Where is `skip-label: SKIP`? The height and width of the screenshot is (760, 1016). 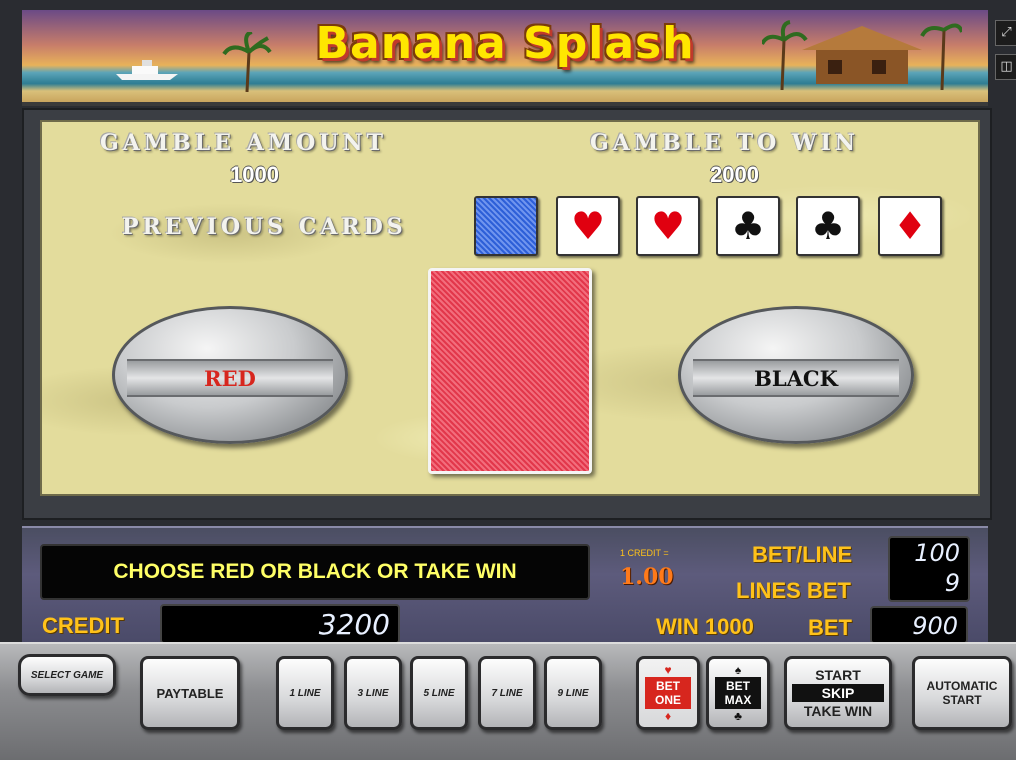
skip-label: SKIP is located at coordinates (838, 693).